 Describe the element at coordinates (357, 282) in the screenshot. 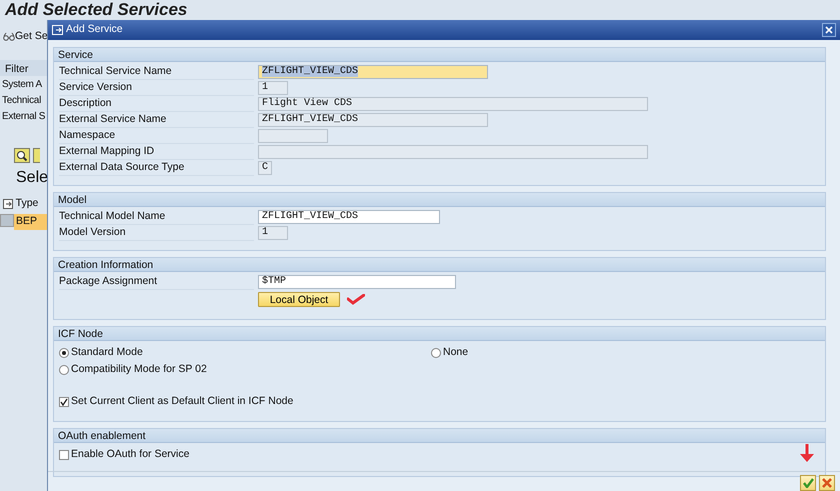

I see `input-field: $TMP` at that location.